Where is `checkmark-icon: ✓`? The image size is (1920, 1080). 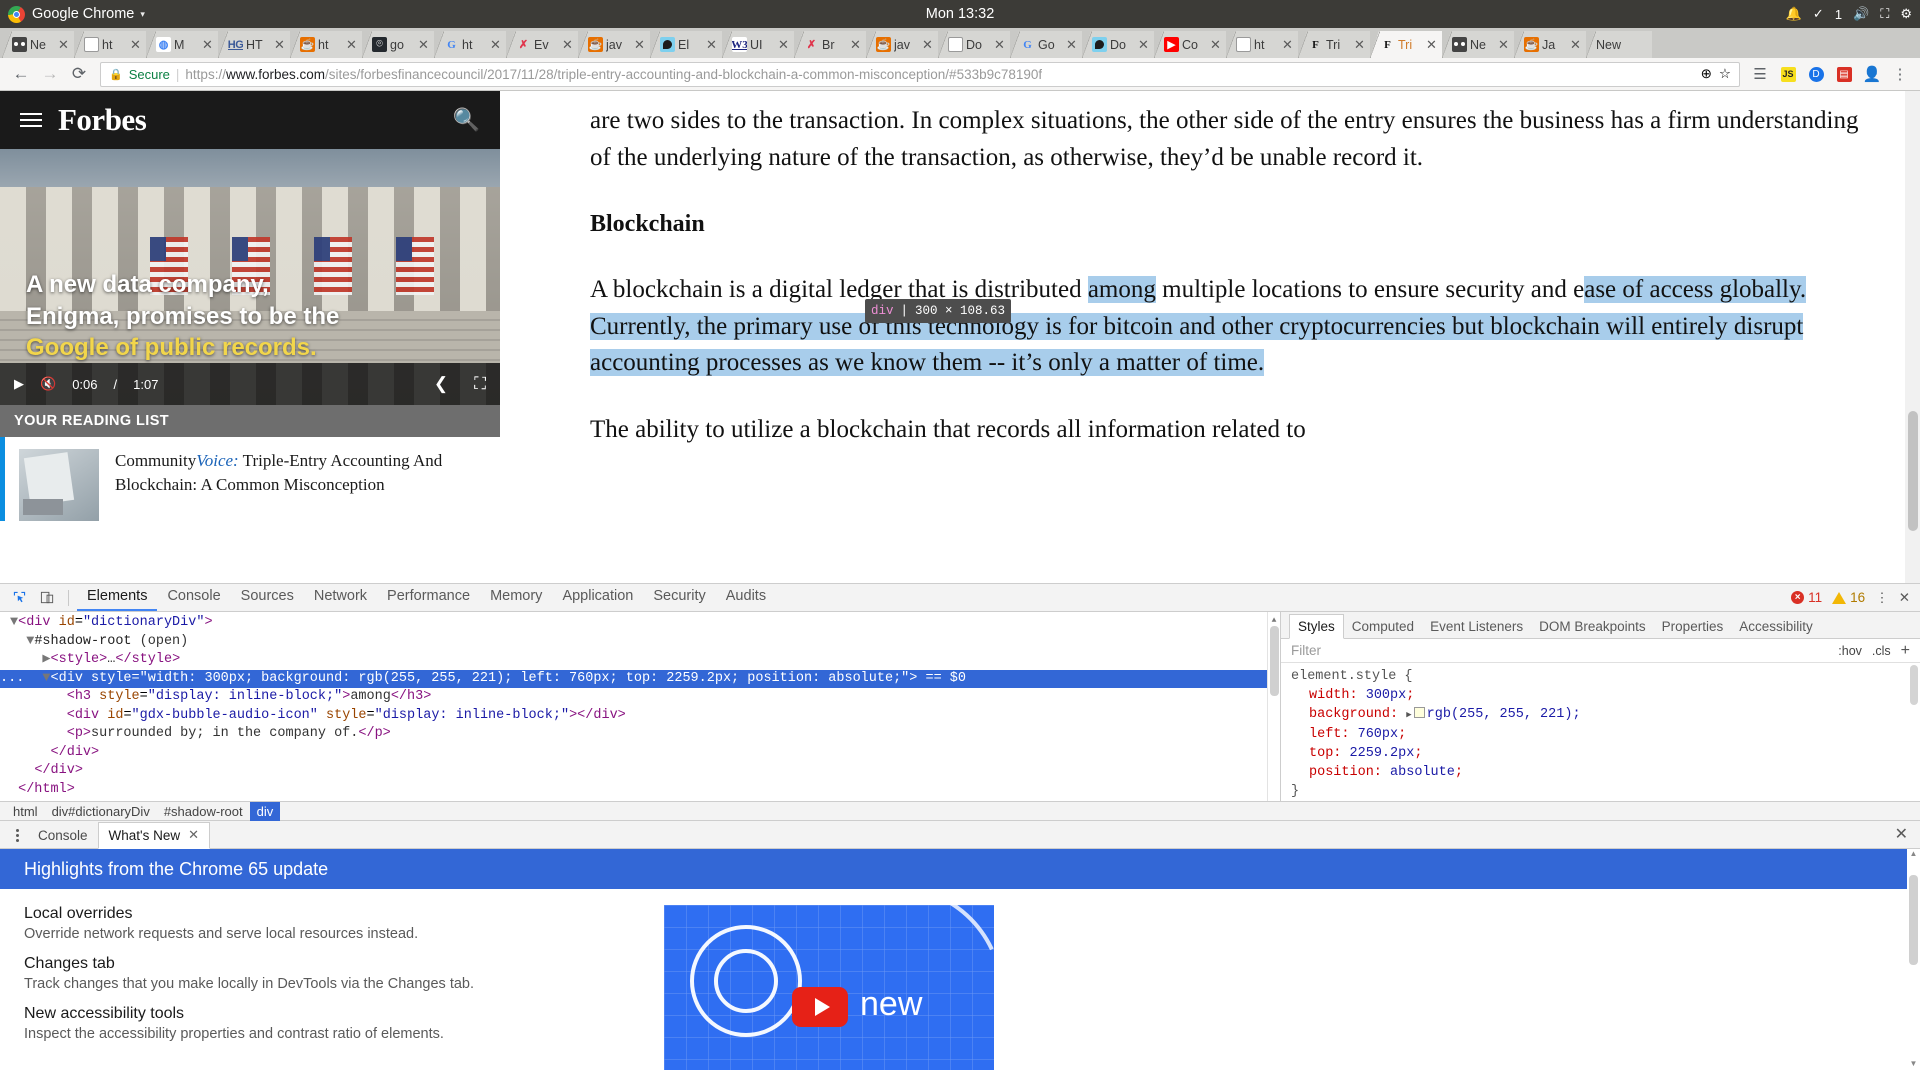 checkmark-icon: ✓ is located at coordinates (1818, 14).